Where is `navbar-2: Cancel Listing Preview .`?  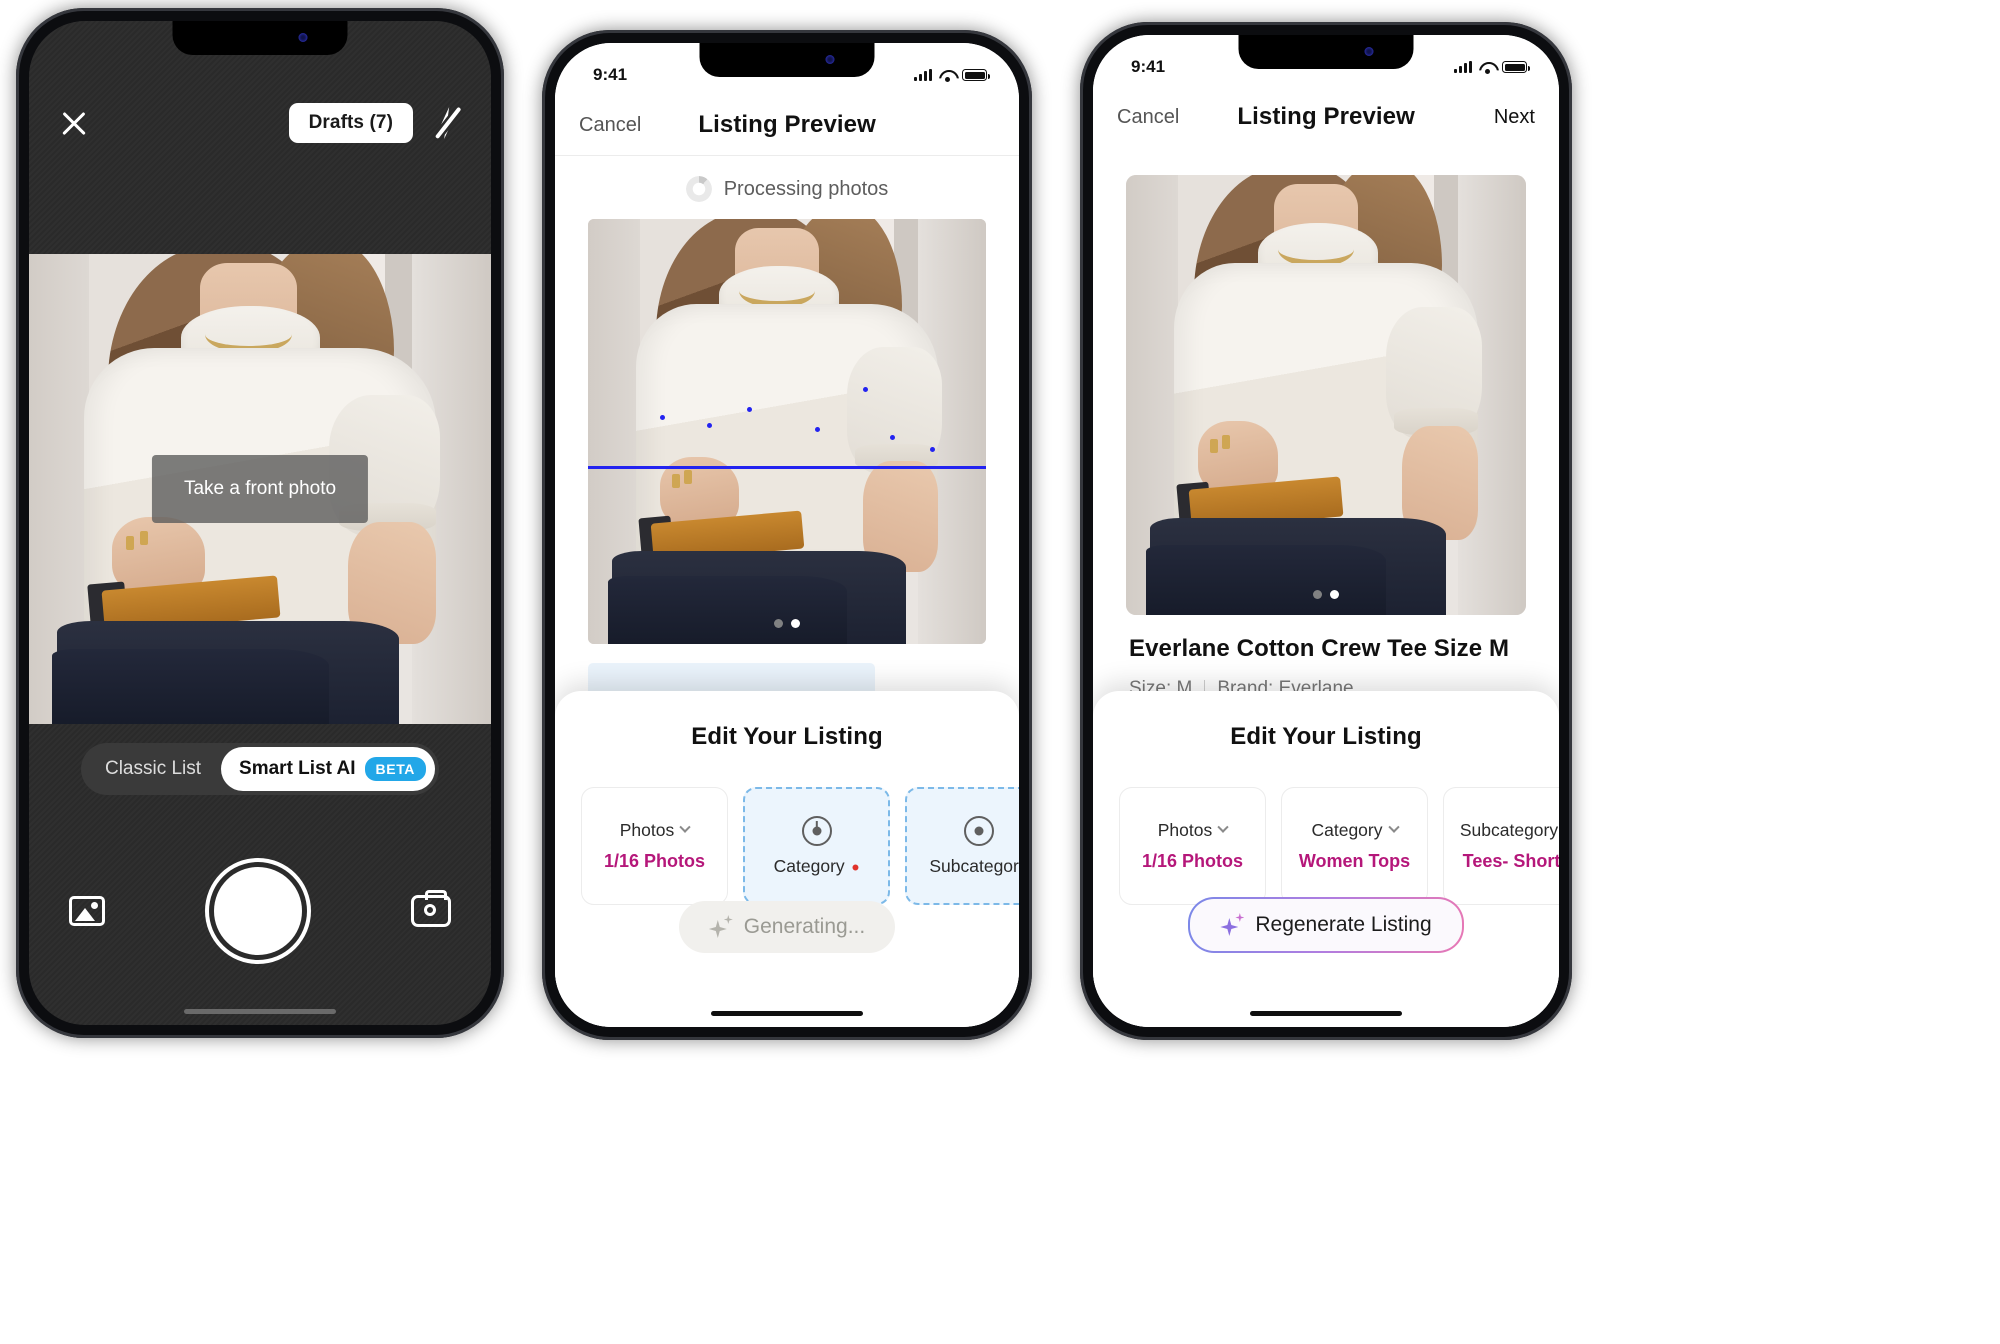 navbar-2: Cancel Listing Preview . is located at coordinates (787, 125).